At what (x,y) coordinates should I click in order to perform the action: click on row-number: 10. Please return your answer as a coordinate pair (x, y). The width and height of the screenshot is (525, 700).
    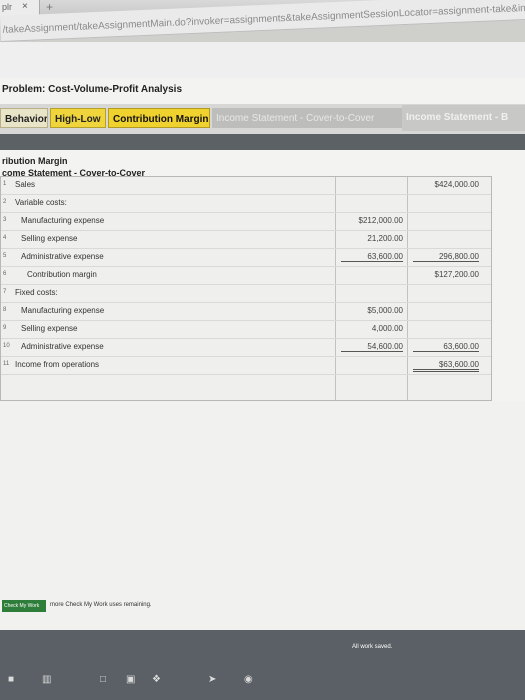
    Looking at the image, I should click on (6, 346).